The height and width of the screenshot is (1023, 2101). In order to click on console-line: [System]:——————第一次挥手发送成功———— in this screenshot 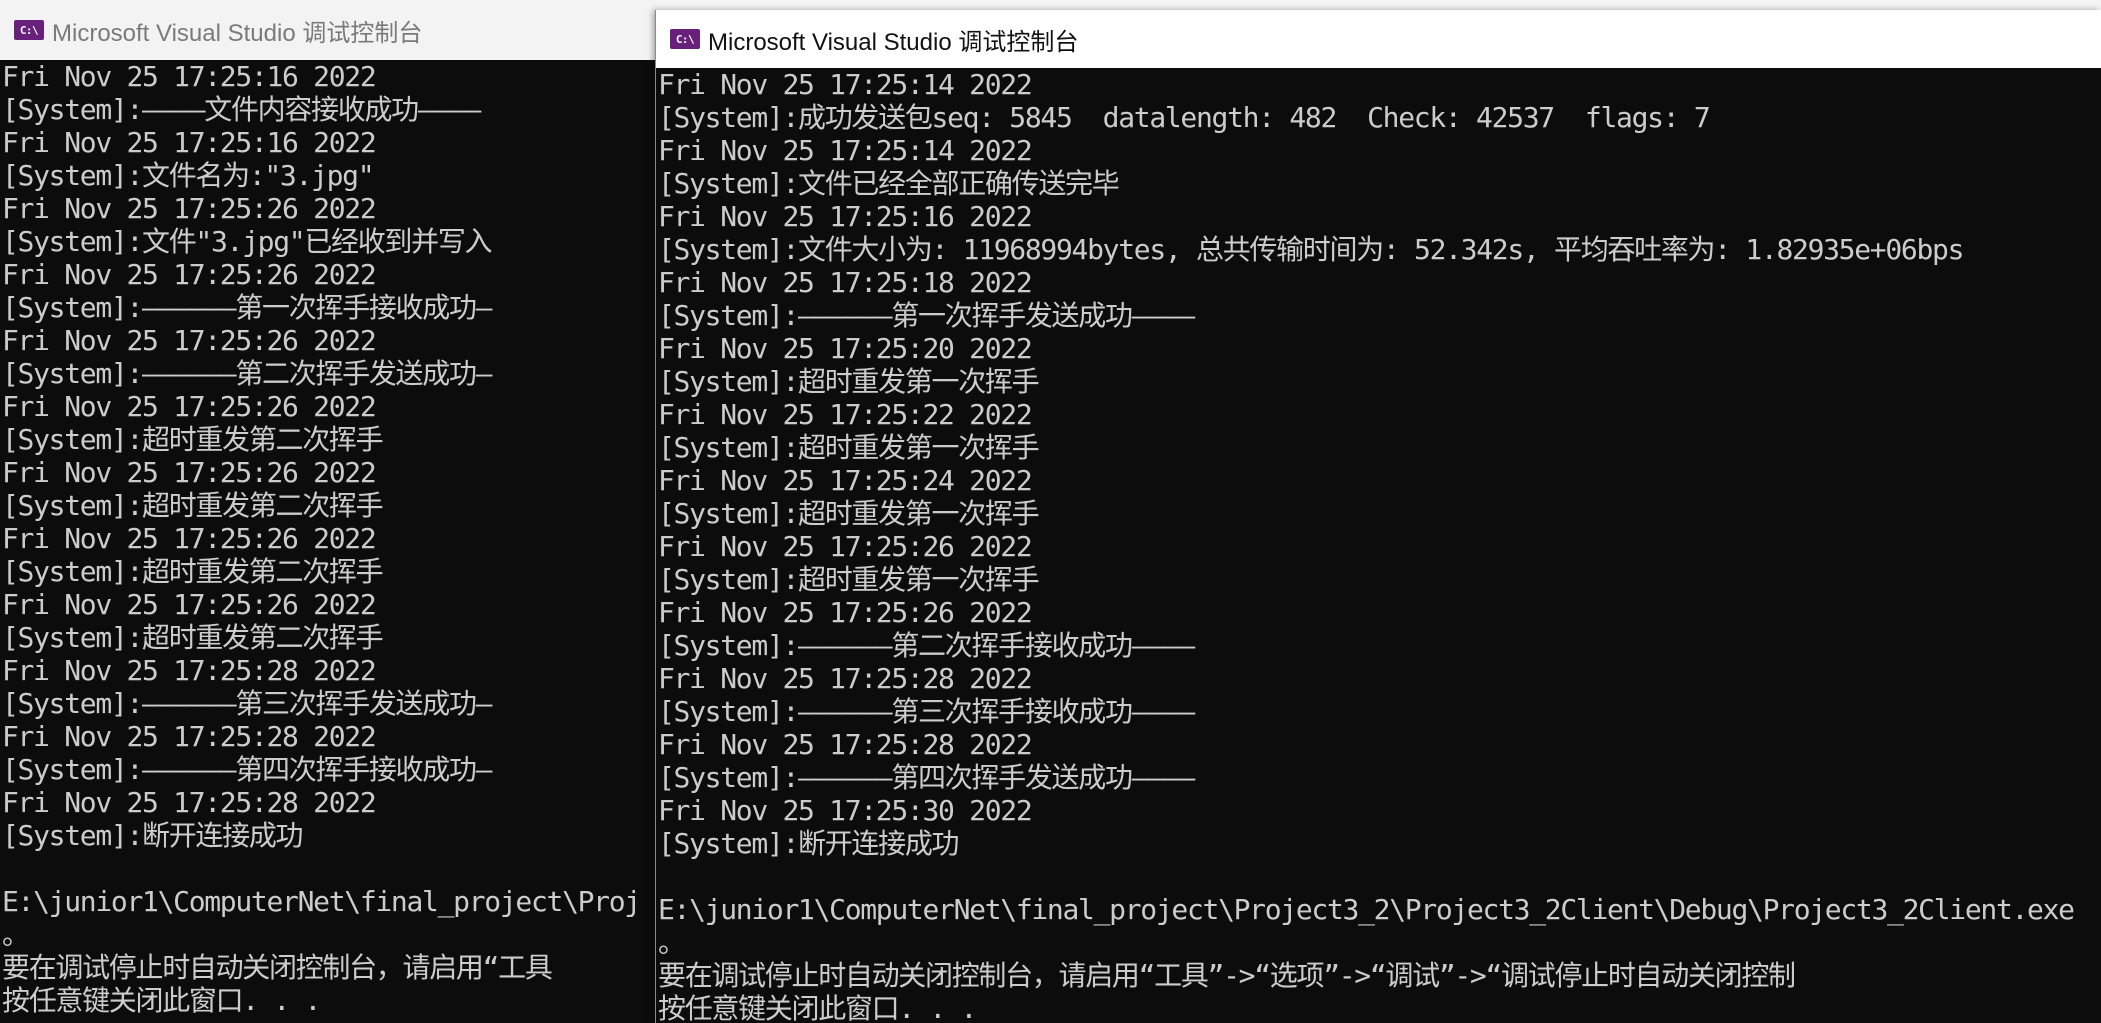, I will do `click(926, 315)`.